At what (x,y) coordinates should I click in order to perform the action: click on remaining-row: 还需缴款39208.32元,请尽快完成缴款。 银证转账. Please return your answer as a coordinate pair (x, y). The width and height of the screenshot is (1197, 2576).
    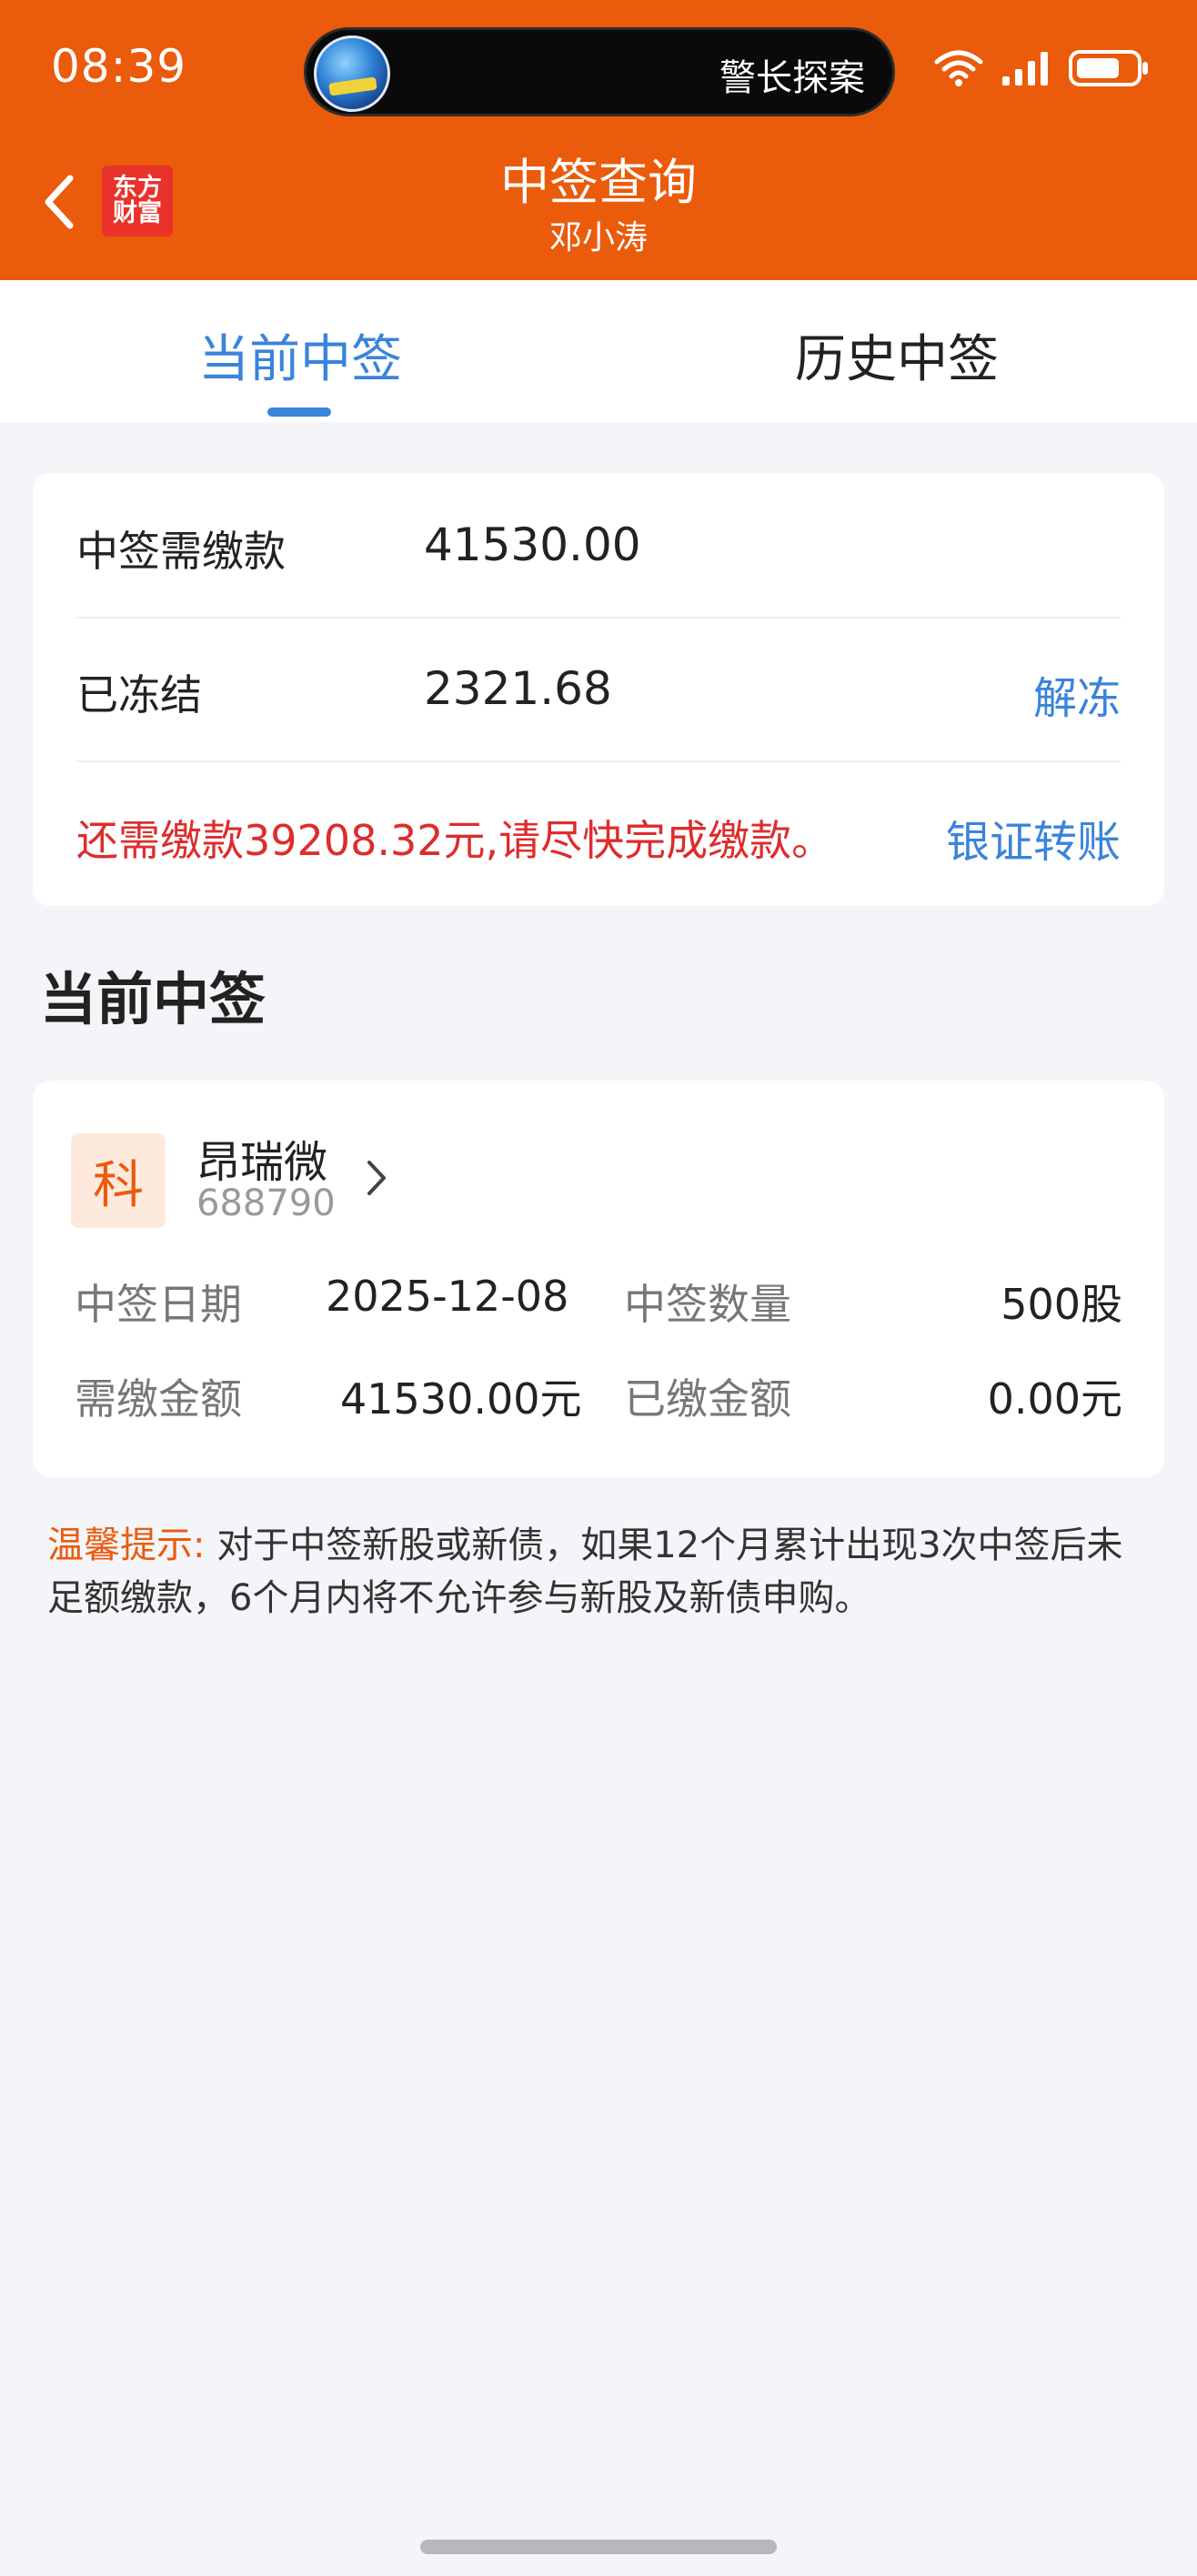
    Looking at the image, I should click on (598, 832).